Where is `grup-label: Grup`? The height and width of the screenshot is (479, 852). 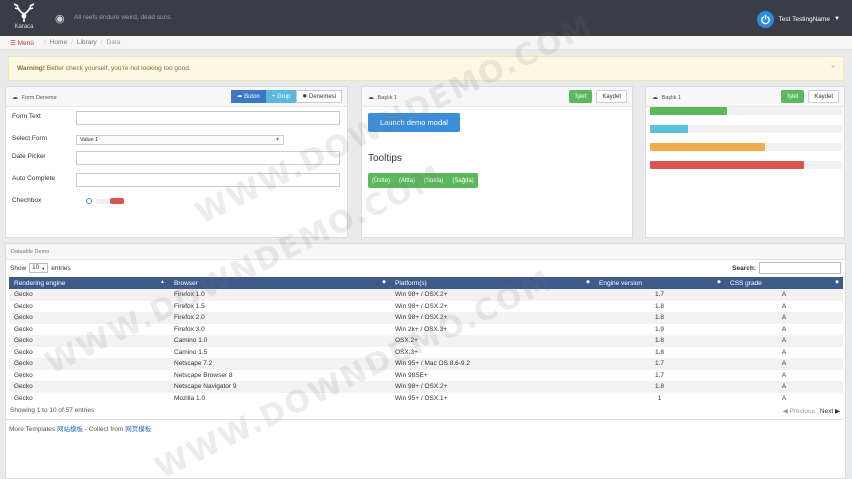 grup-label: Grup is located at coordinates (283, 96).